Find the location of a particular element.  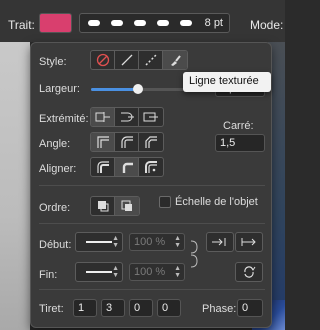

butt-cap-icon is located at coordinates (102, 117).